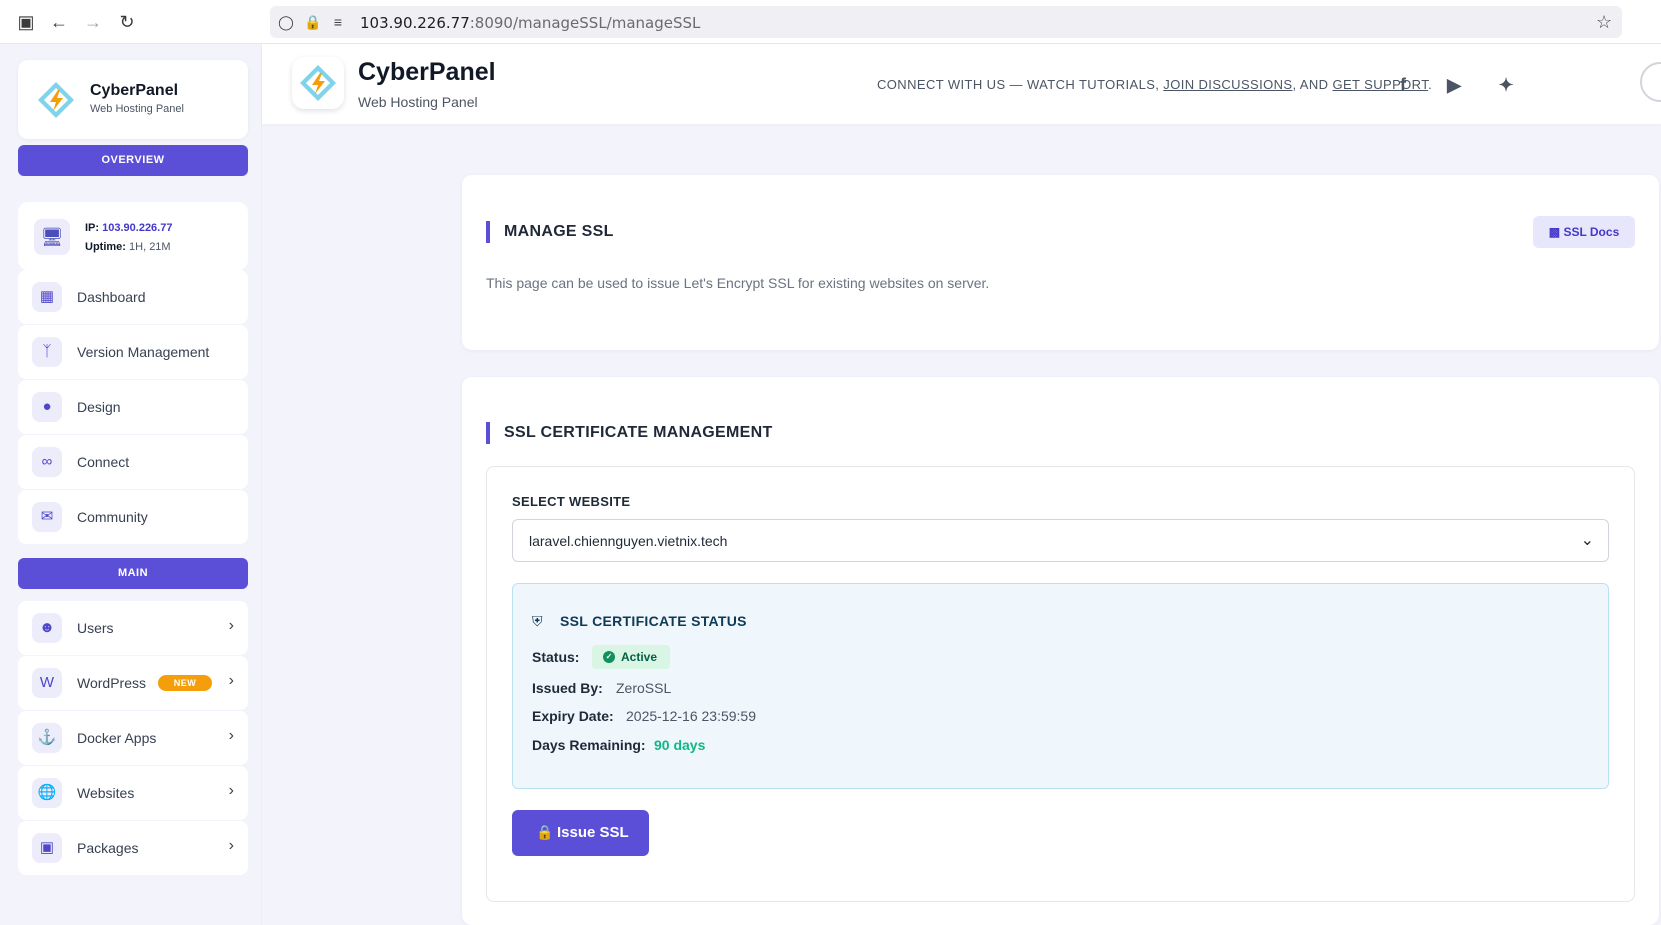  I want to click on join-discussions-link: JOIN DISCUSSIONS, so click(1227, 84).